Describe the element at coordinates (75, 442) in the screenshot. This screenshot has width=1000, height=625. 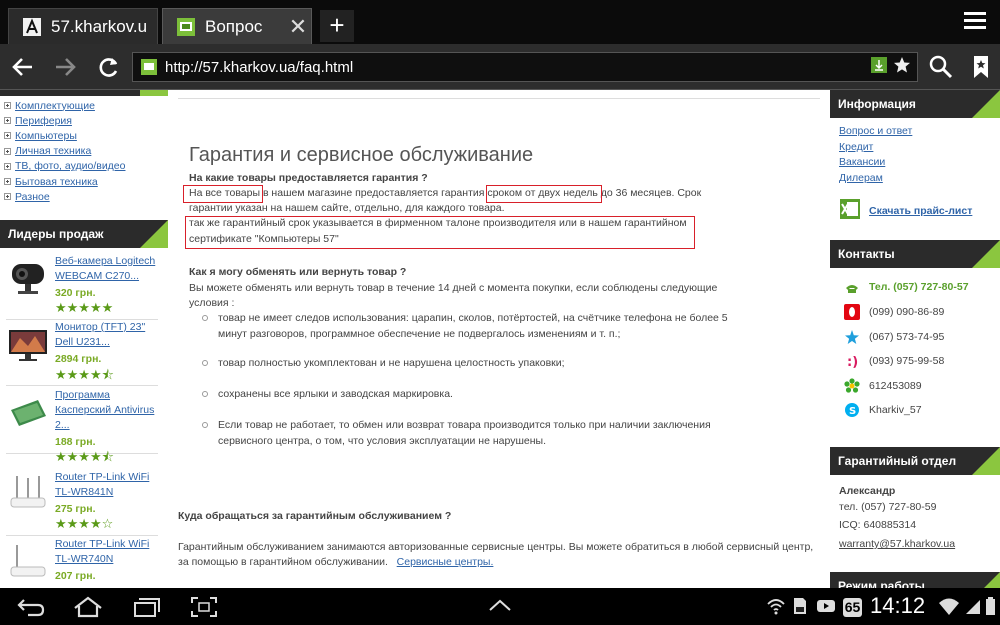
I see `product-price: 188 грн.` at that location.